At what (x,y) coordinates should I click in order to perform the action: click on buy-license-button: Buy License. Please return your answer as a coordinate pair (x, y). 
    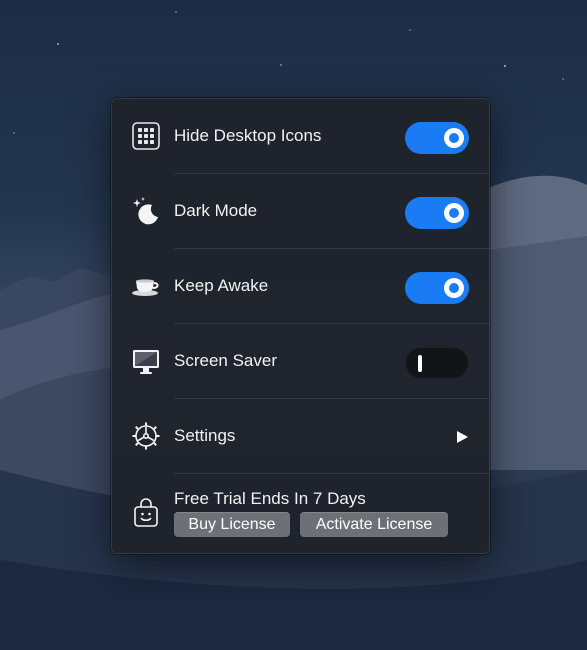
    Looking at the image, I should click on (232, 524).